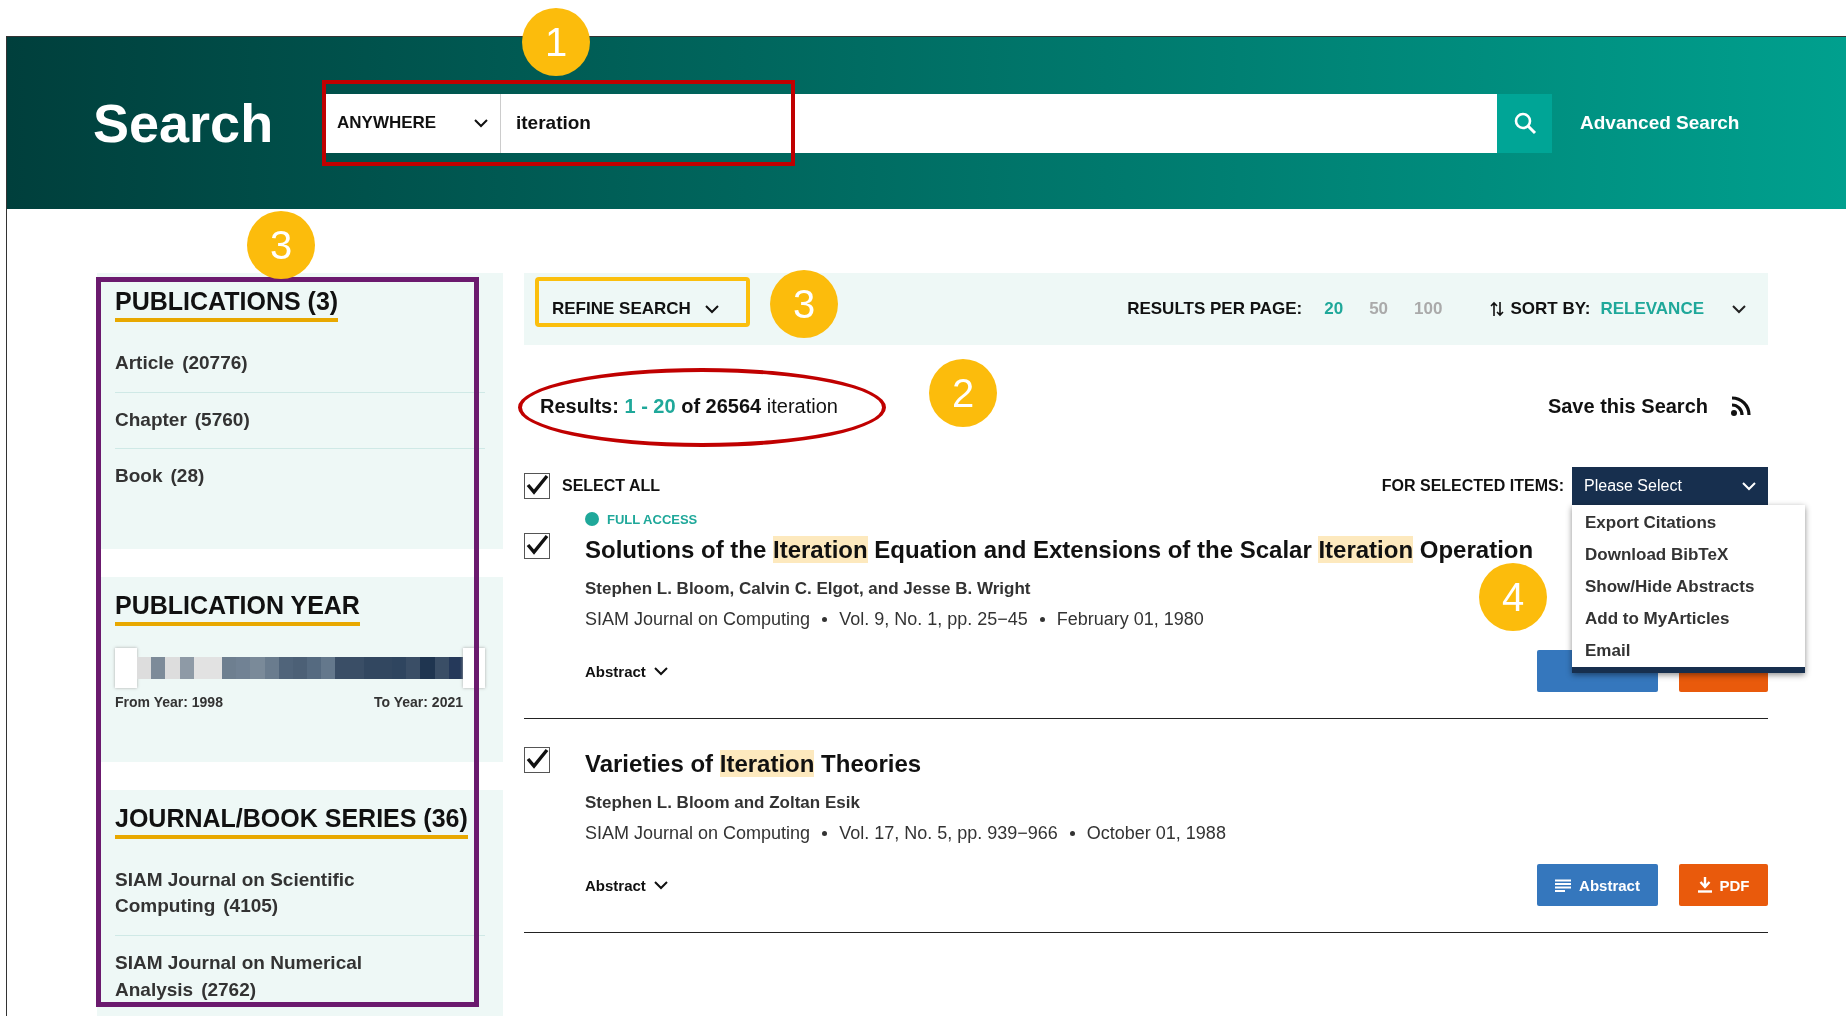 This screenshot has width=1846, height=1016. I want to click on publication-date: October 01, 1988, so click(1156, 833).